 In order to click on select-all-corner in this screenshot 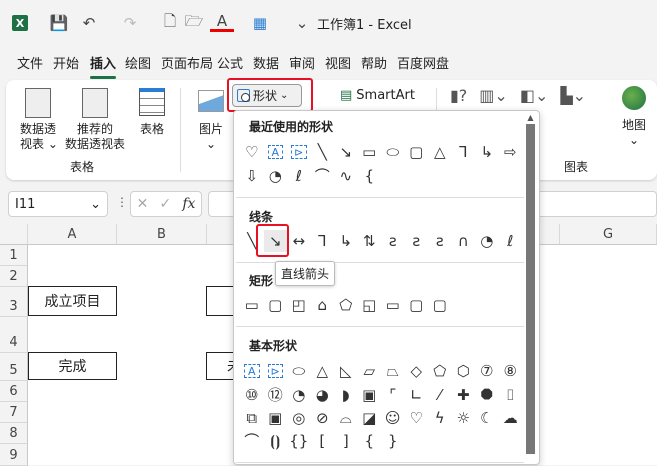, I will do `click(14, 234)`.